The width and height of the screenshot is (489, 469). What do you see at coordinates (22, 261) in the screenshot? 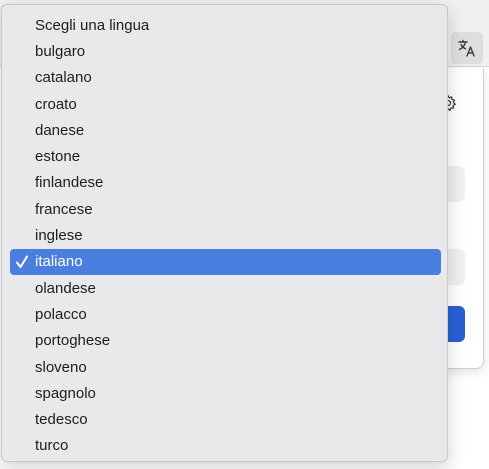
I see `checkmark-icon` at bounding box center [22, 261].